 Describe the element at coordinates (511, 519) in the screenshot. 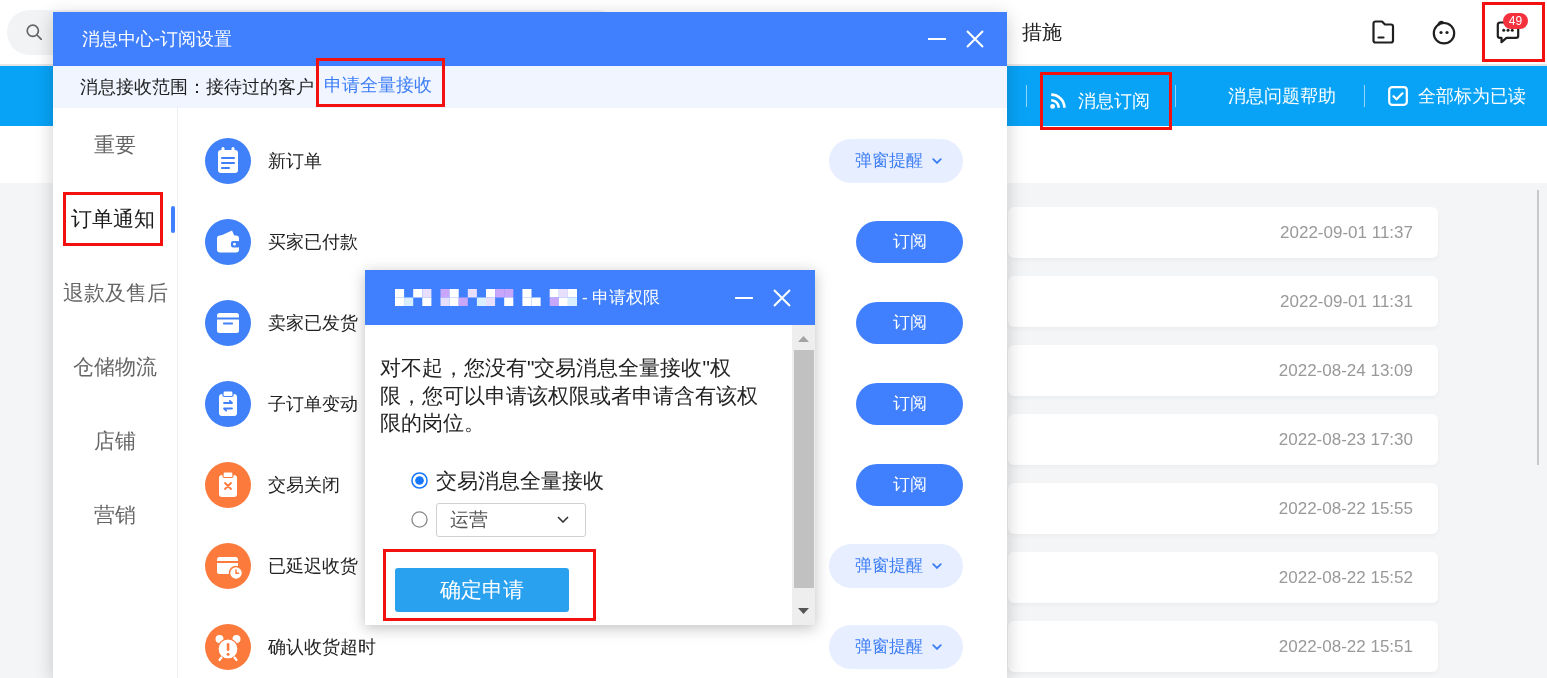

I see `role-select: 运营` at that location.